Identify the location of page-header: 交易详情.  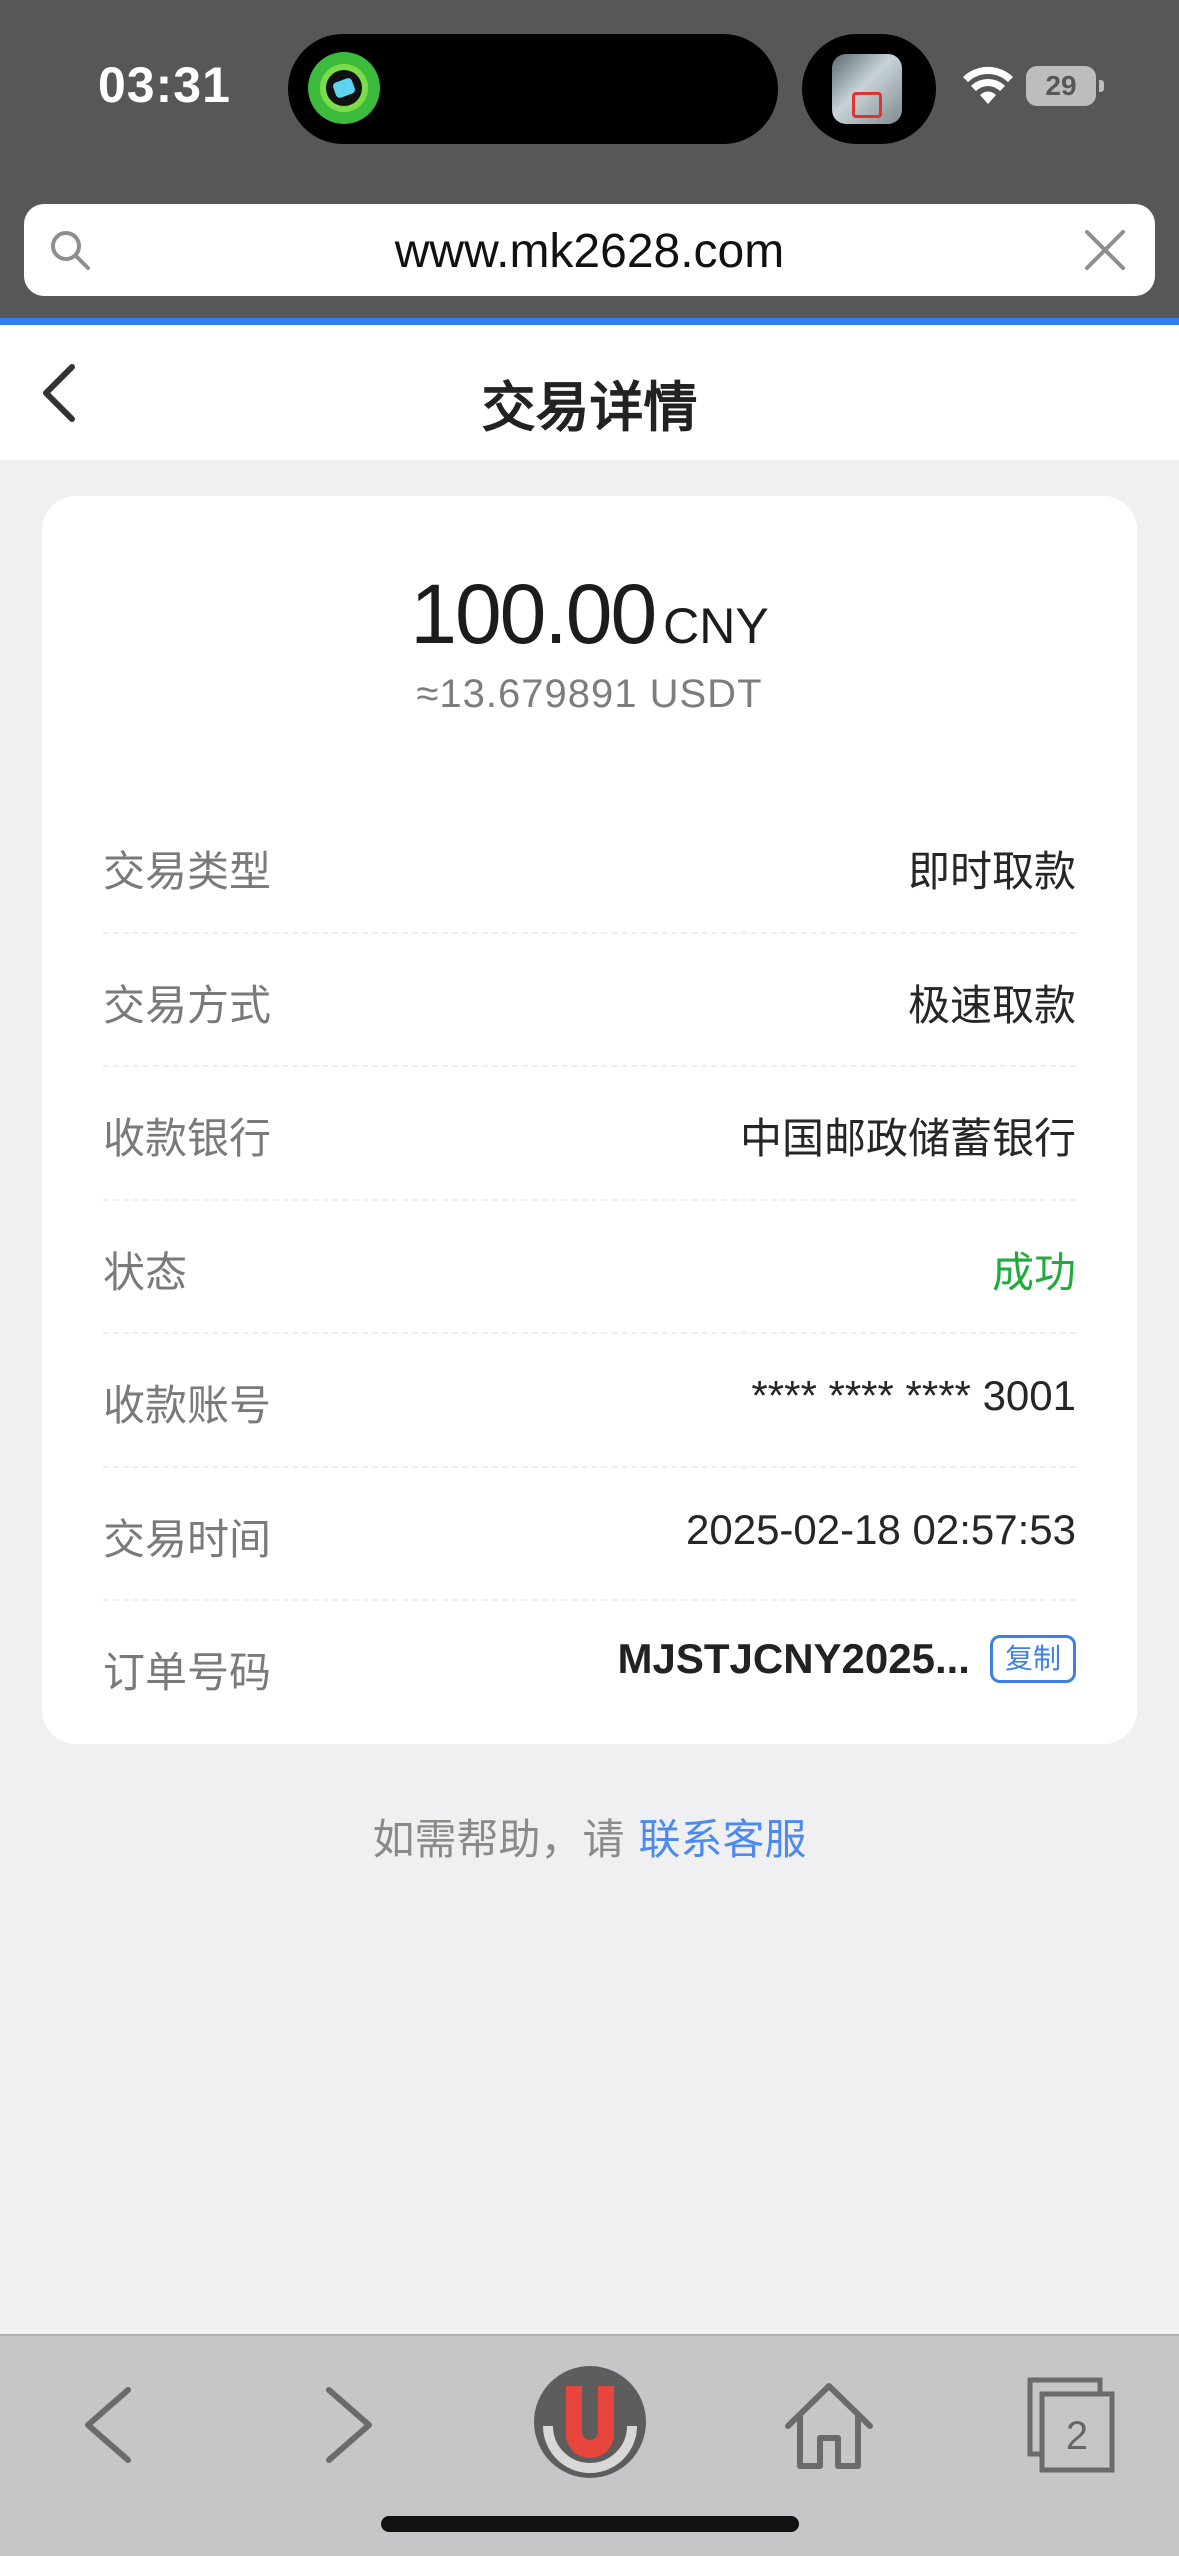
(589, 392).